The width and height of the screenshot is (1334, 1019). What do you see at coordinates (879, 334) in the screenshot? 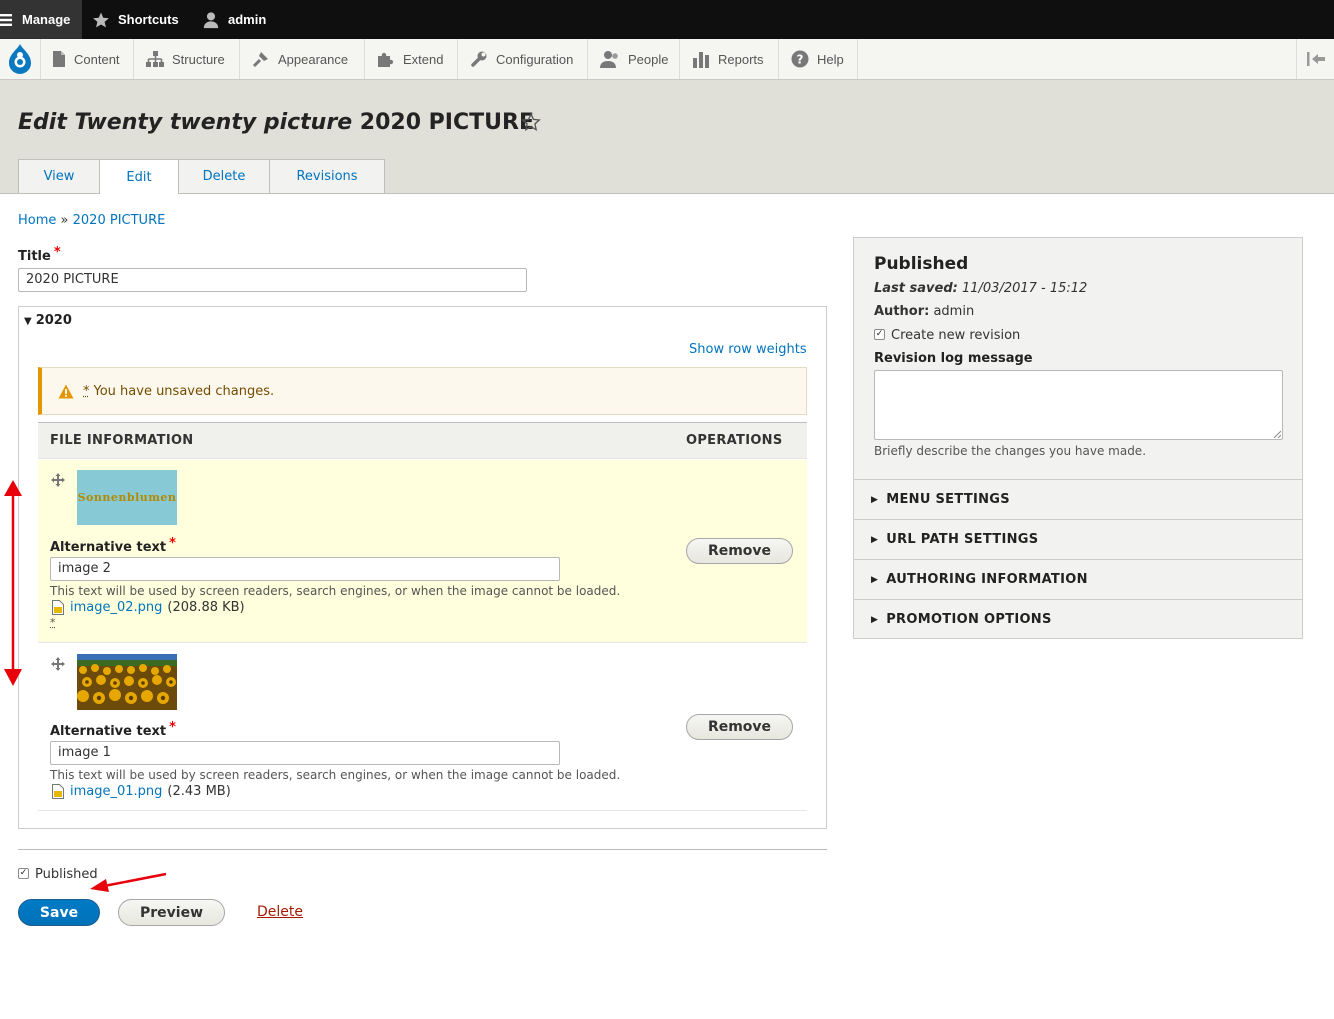
I see `new-revision-checkbox: ✓` at bounding box center [879, 334].